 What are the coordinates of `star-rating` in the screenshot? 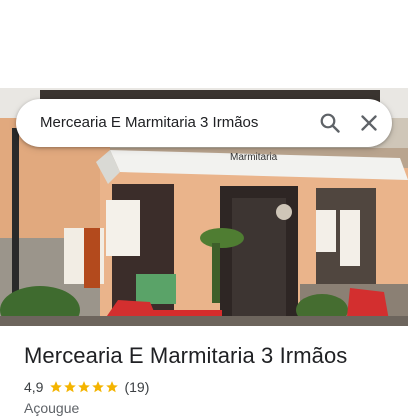 It's located at (84, 387).